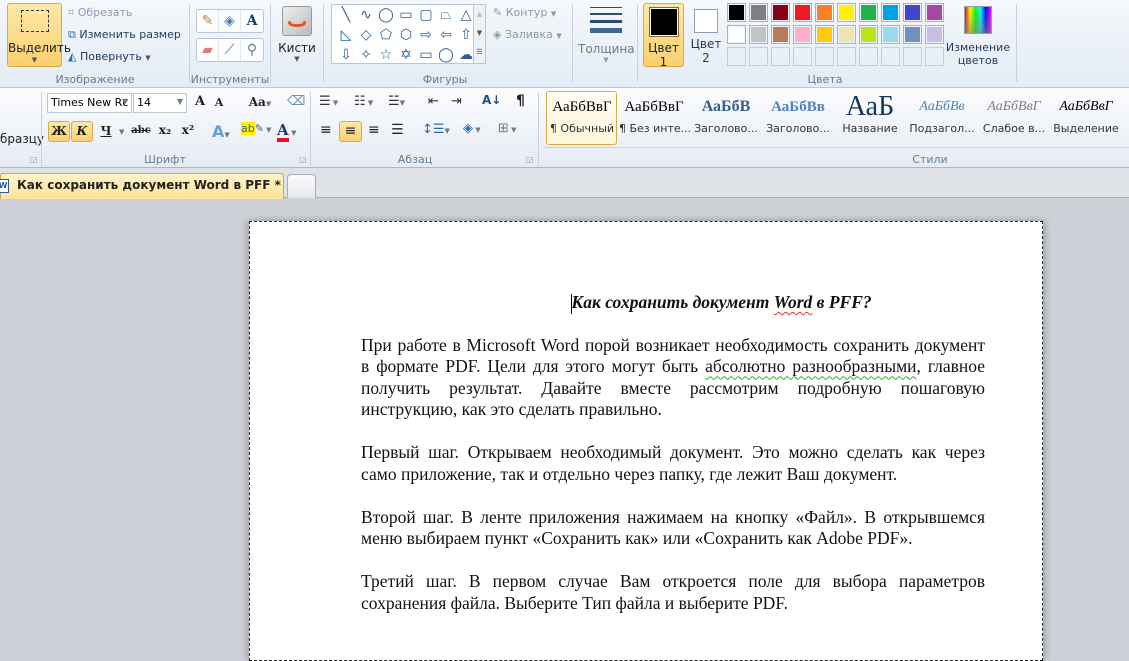 This screenshot has height=661, width=1129. Describe the element at coordinates (406, 55) in the screenshot. I see `six-point-star-shape-icon: ✡` at that location.